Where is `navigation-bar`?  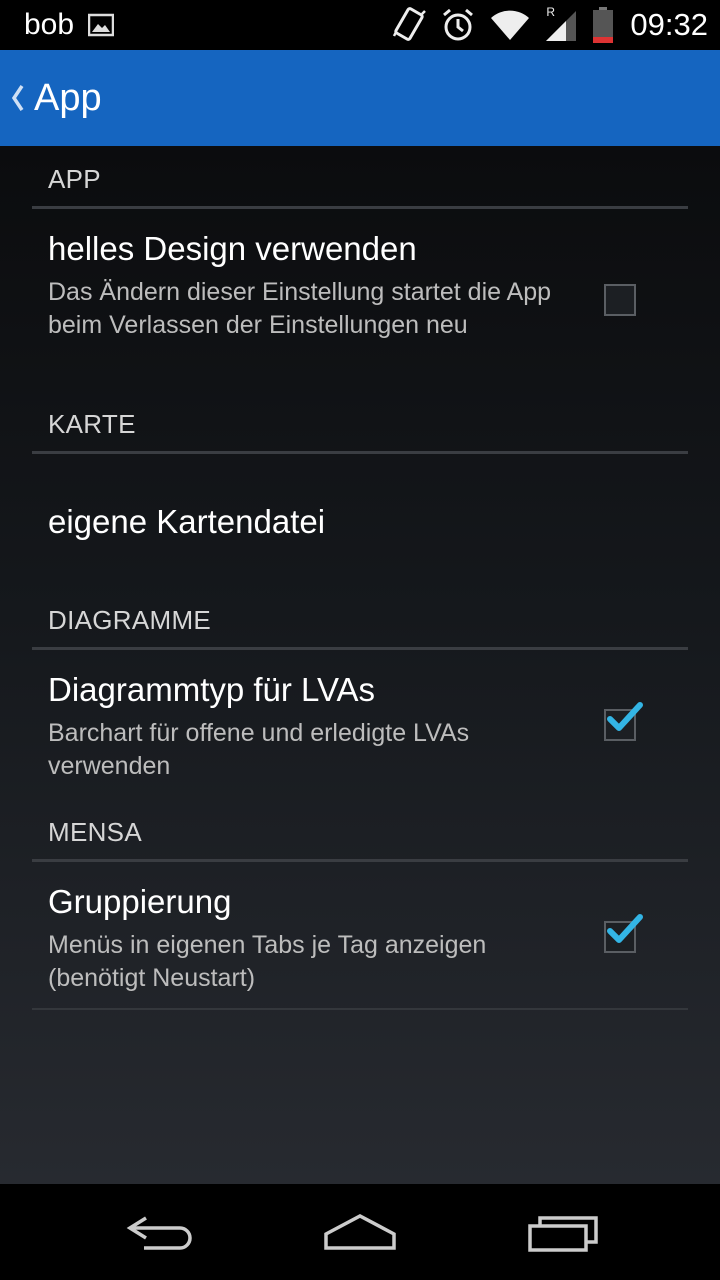
navigation-bar is located at coordinates (360, 1232).